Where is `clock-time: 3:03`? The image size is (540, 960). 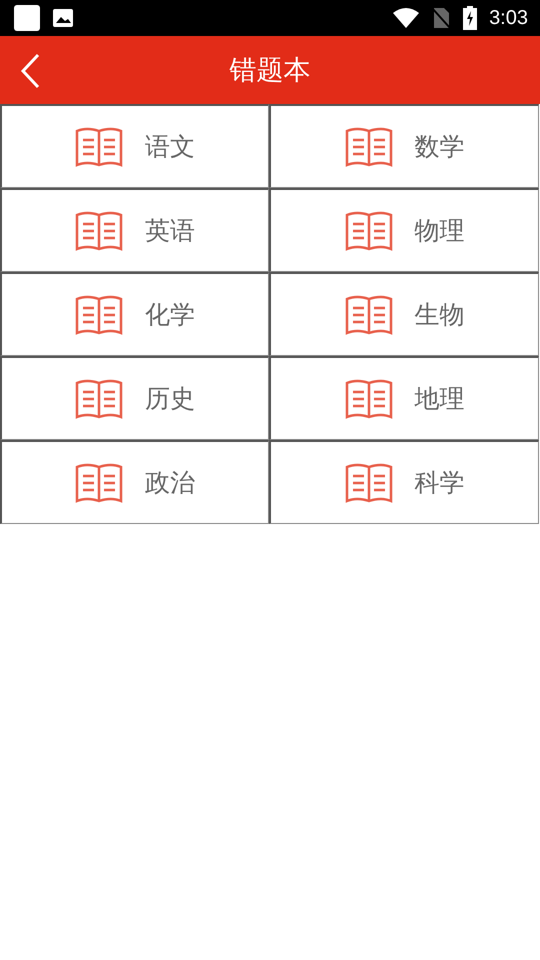
clock-time: 3:03 is located at coordinates (508, 18).